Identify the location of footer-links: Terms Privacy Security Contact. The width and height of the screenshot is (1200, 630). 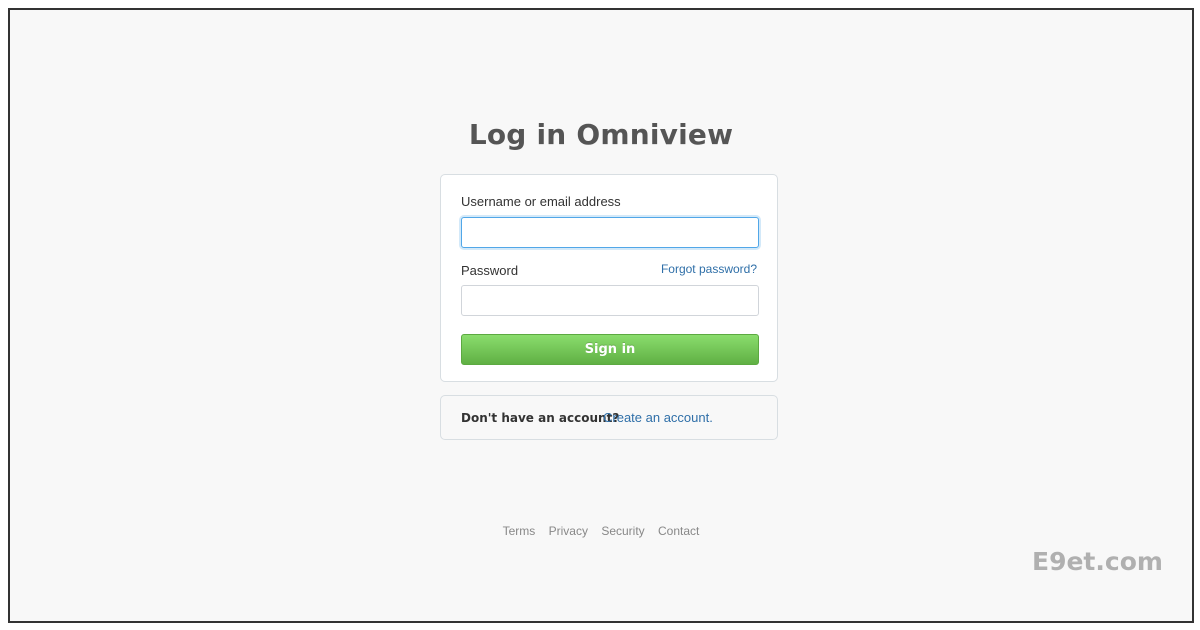
(601, 531).